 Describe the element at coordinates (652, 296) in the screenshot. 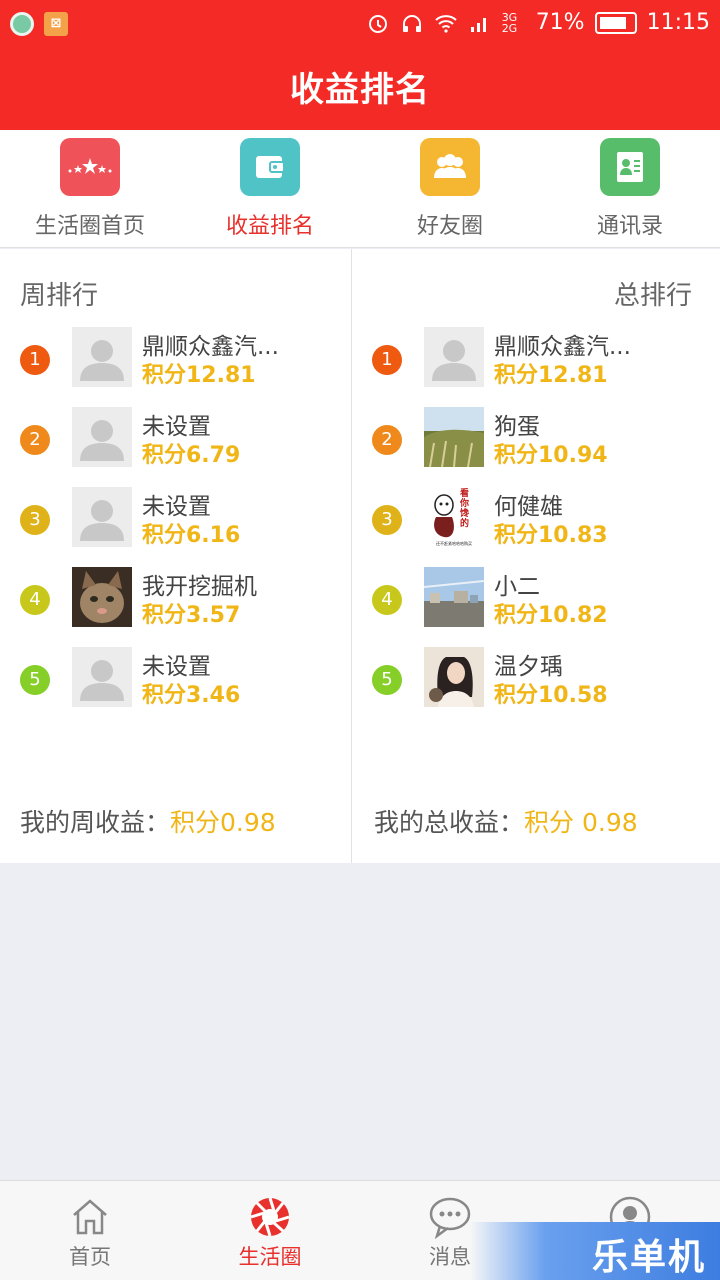

I see `total-title: 总排行` at that location.